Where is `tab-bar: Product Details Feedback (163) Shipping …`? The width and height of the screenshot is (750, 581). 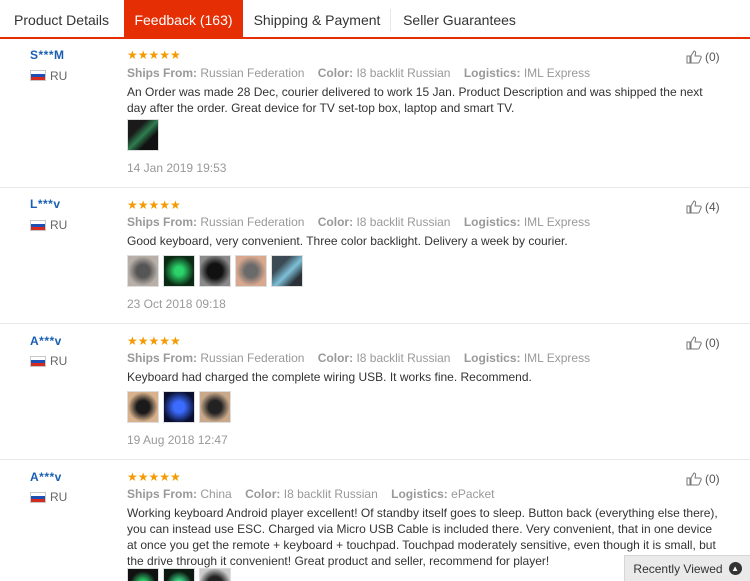
tab-bar: Product Details Feedback (163) Shipping … is located at coordinates (375, 19).